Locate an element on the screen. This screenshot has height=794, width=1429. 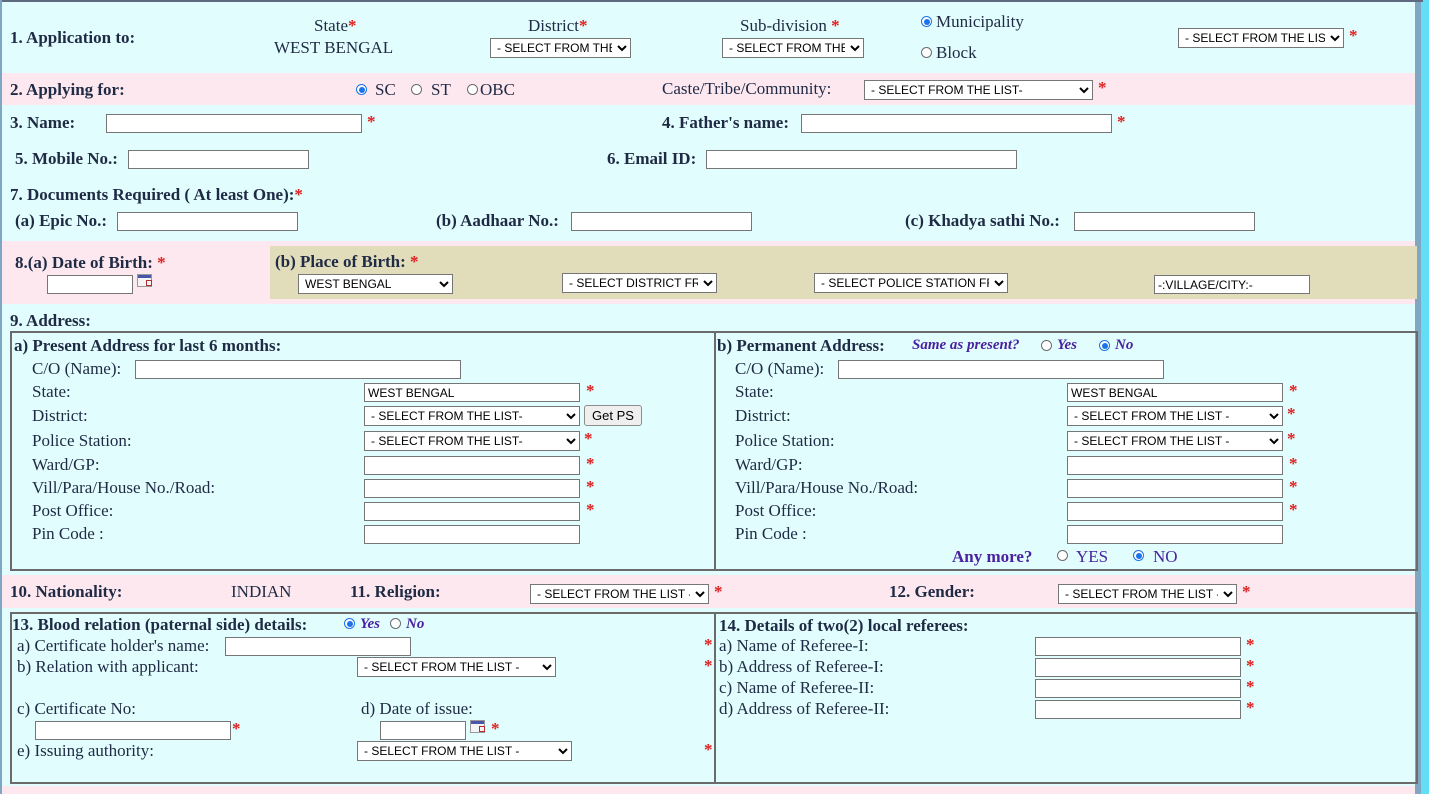
any-more-yes-radio is located at coordinates (1062, 555).